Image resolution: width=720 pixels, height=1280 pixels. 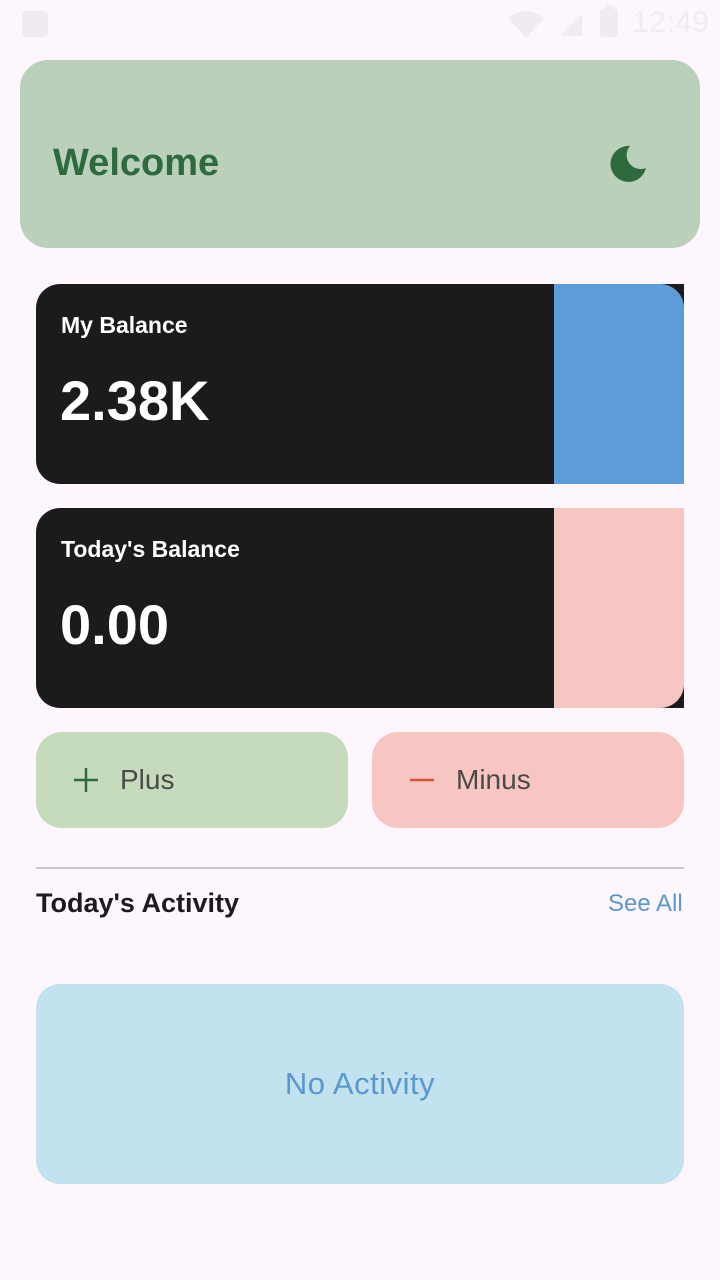 What do you see at coordinates (360, 608) in the screenshot?
I see `todays-balance-card: Today's Balance 0.00` at bounding box center [360, 608].